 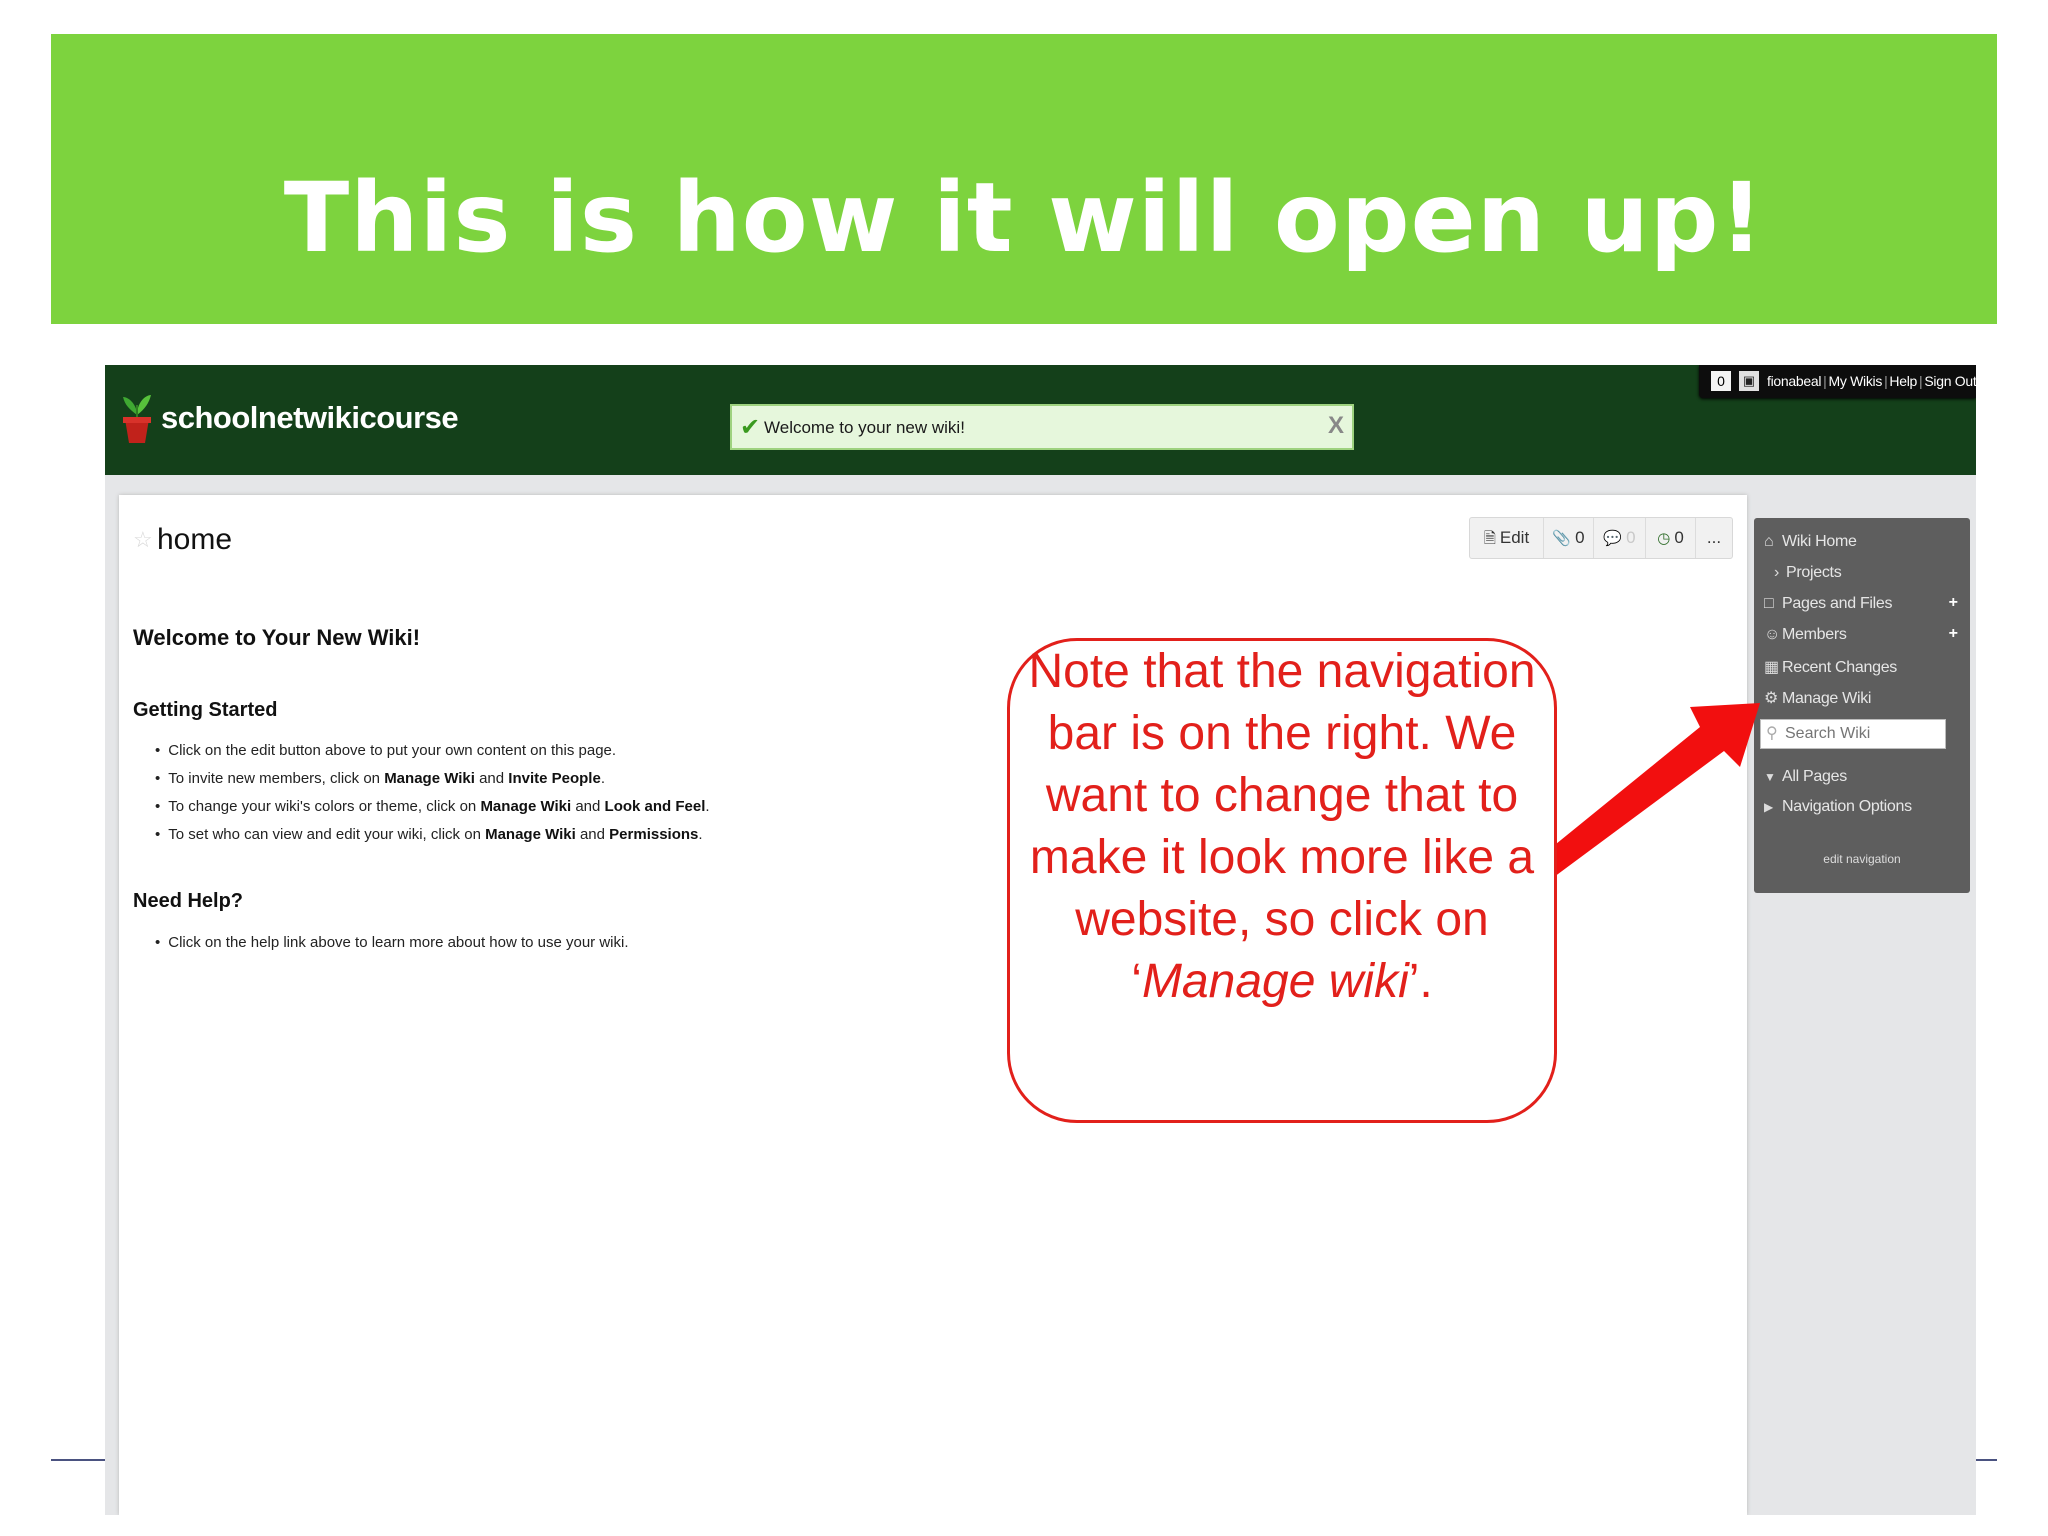 What do you see at coordinates (1953, 603) in the screenshot?
I see `add-page-plus-icon: +` at bounding box center [1953, 603].